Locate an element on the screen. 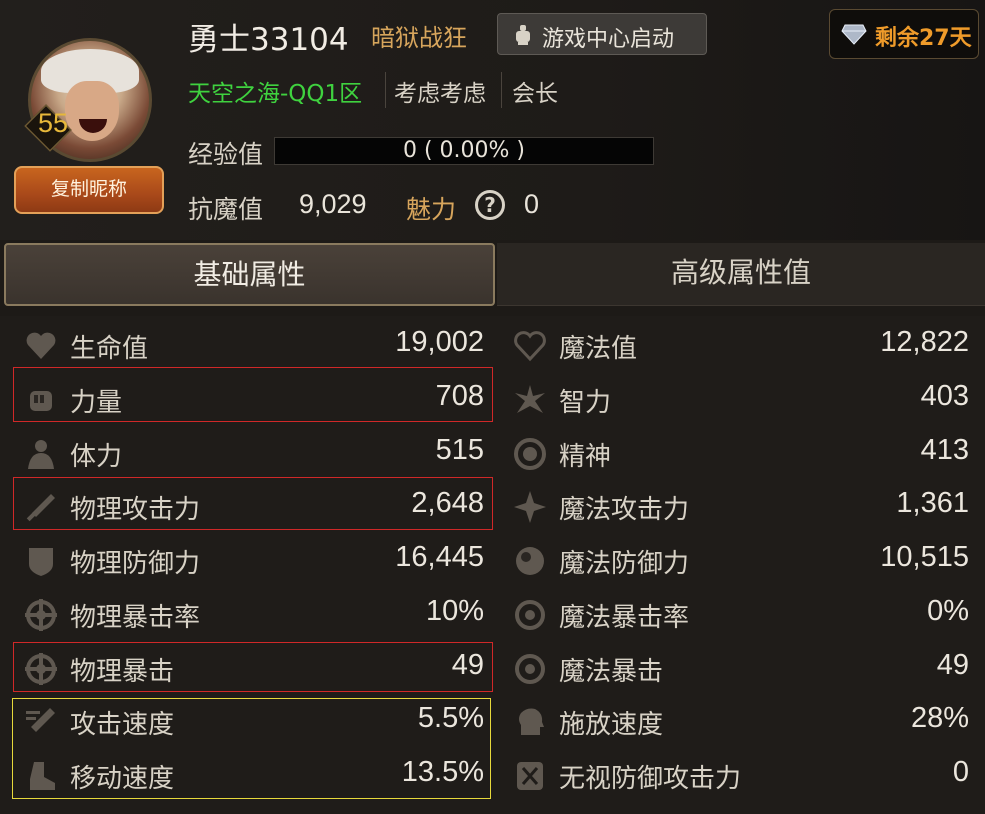 This screenshot has width=985, height=814. game-center-button: 游戏中心启动 is located at coordinates (602, 34).